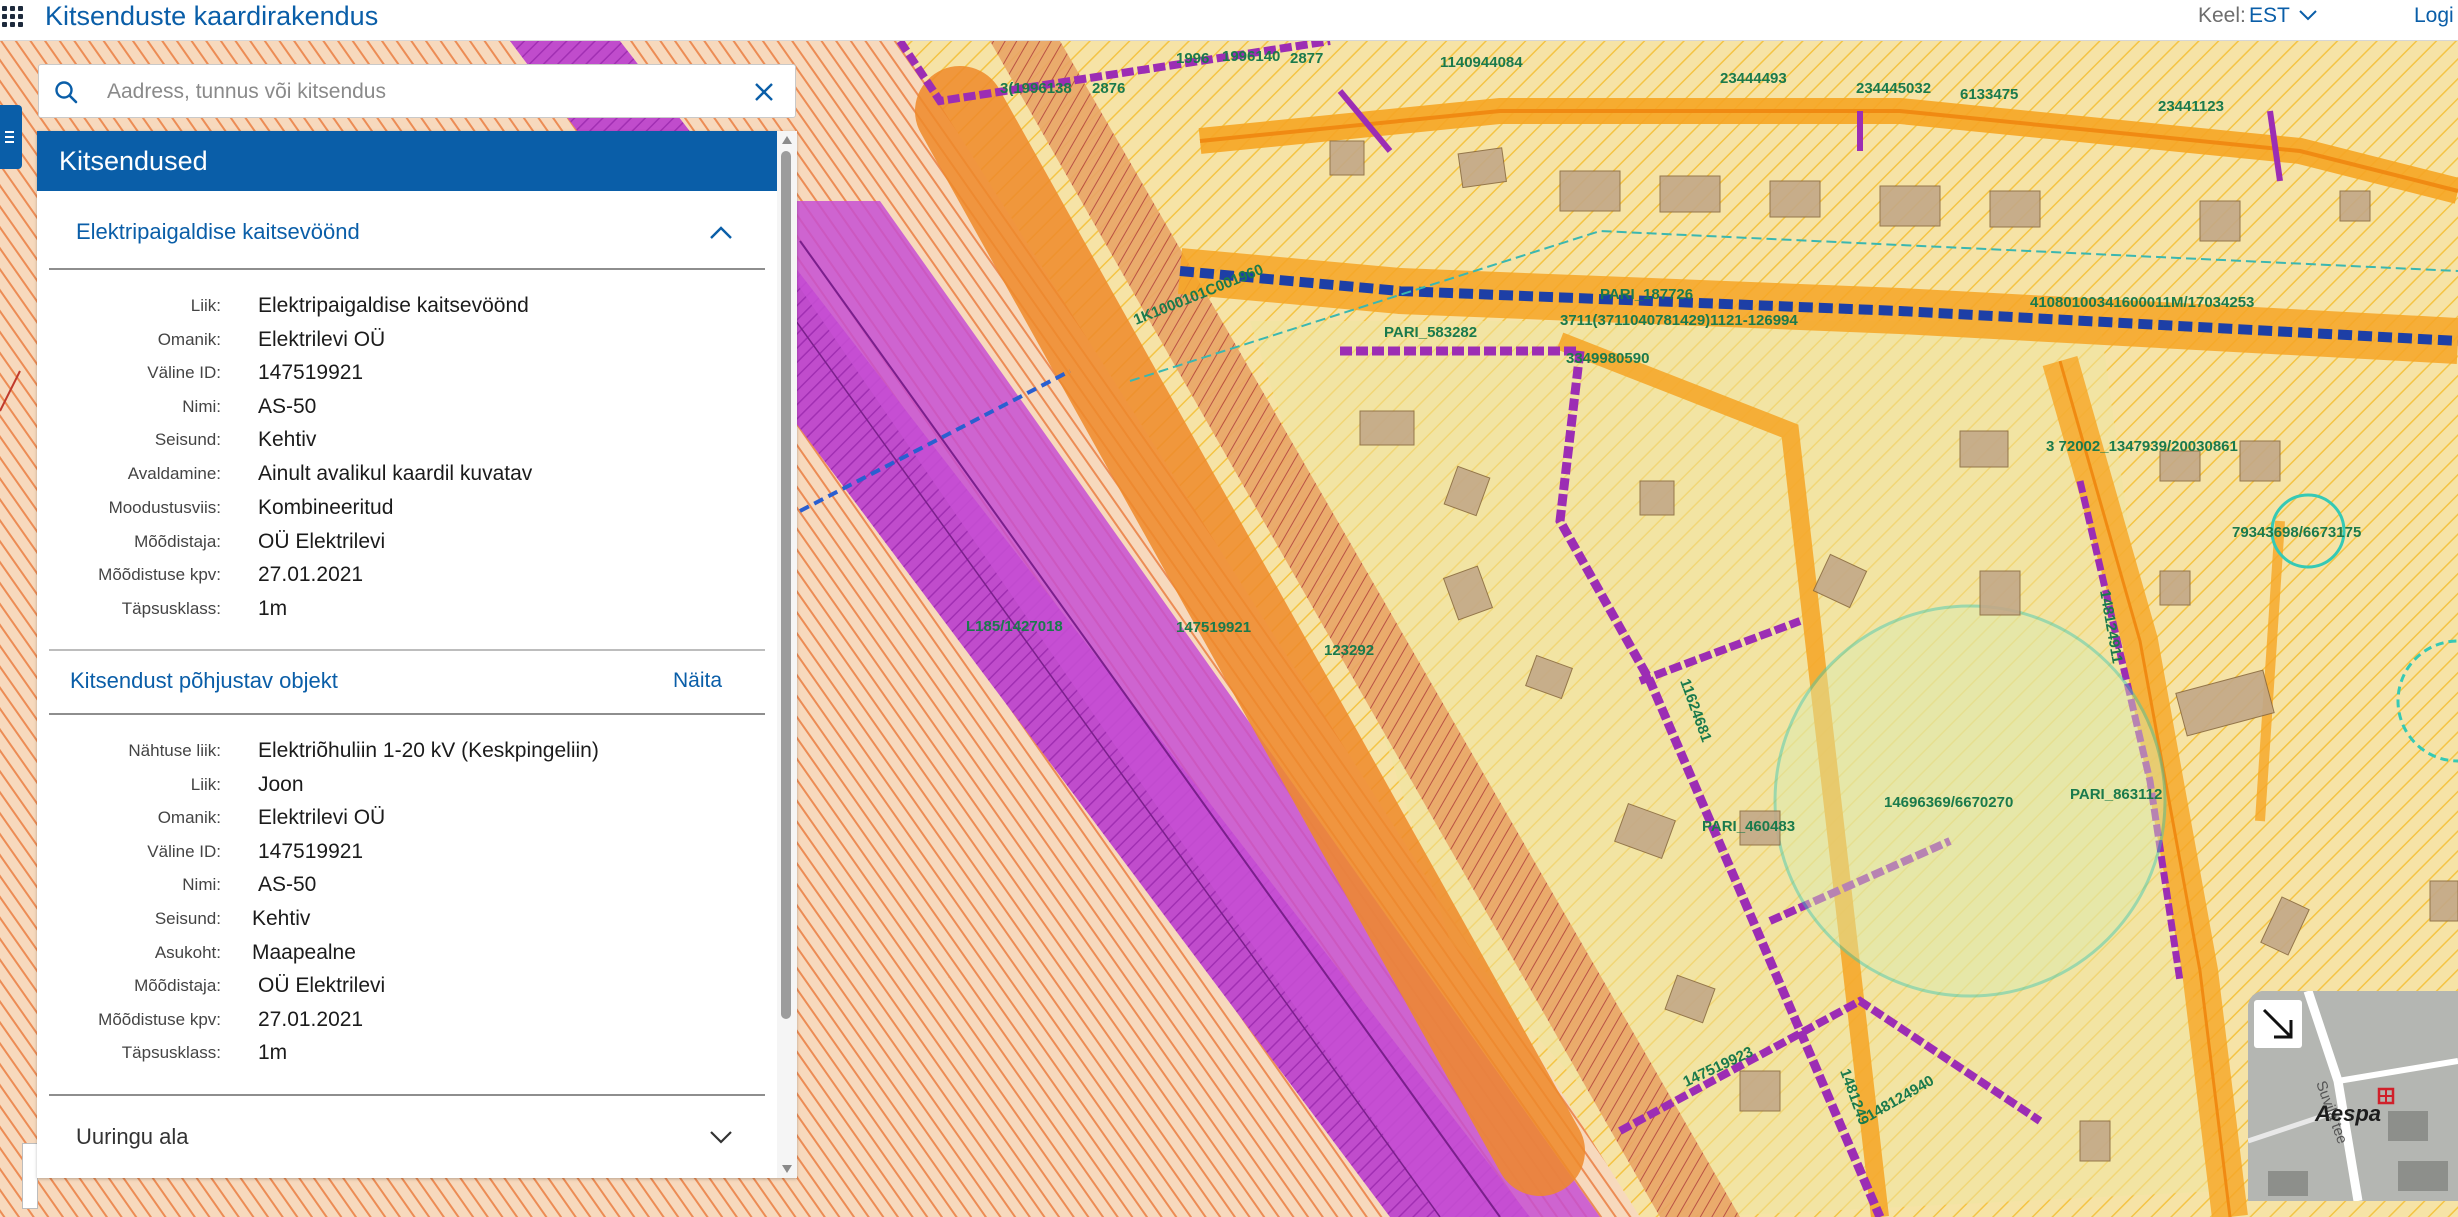  What do you see at coordinates (764, 92) in the screenshot?
I see `close-icon` at bounding box center [764, 92].